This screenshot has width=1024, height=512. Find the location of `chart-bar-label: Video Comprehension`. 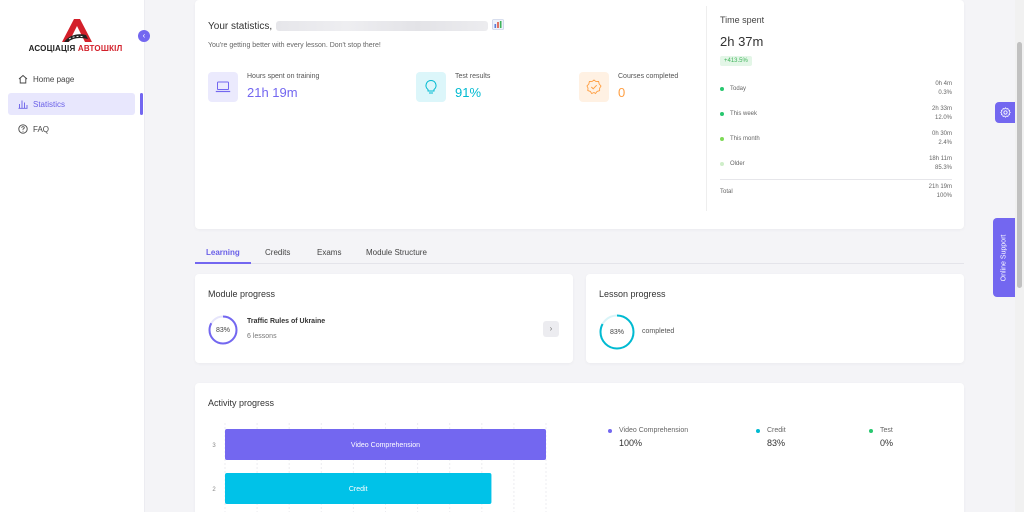

chart-bar-label: Video Comprehension is located at coordinates (385, 445).